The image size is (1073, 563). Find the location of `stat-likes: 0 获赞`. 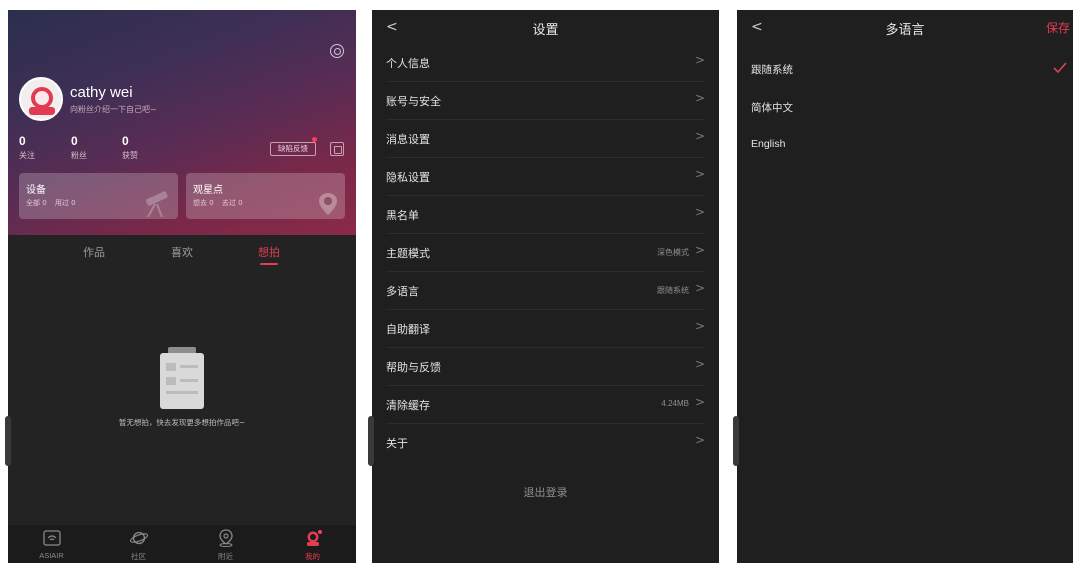

stat-likes: 0 获赞 is located at coordinates (142, 147).